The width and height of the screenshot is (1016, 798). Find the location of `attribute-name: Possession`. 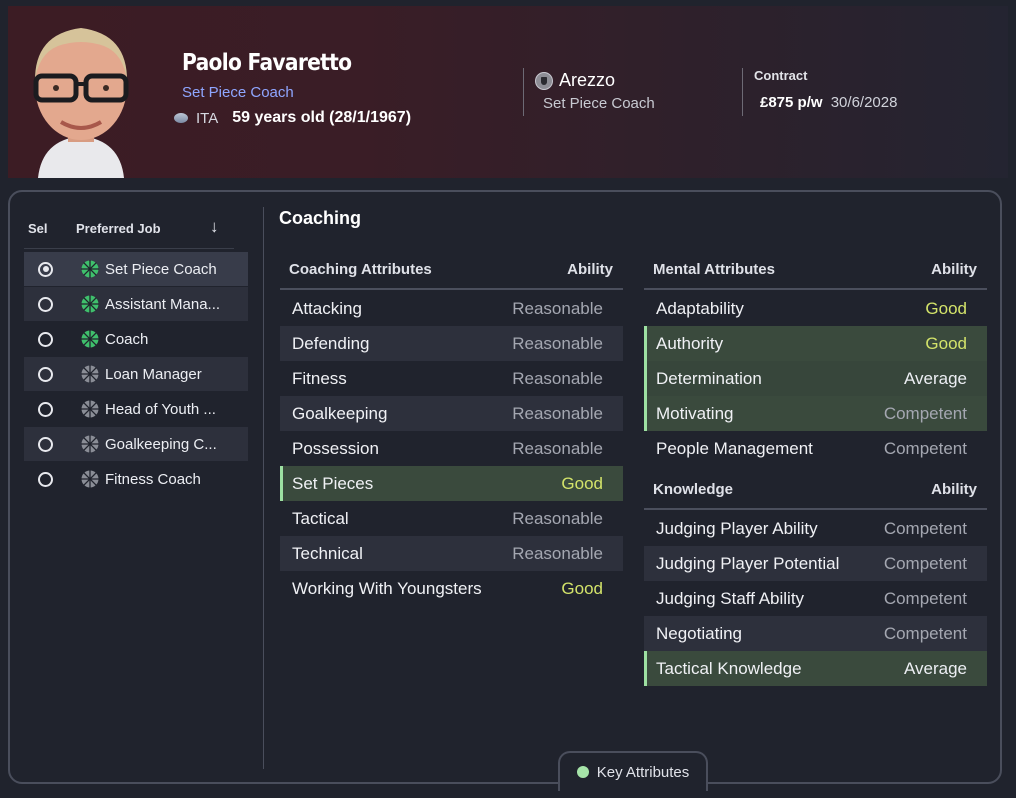

attribute-name: Possession is located at coordinates (335, 448).